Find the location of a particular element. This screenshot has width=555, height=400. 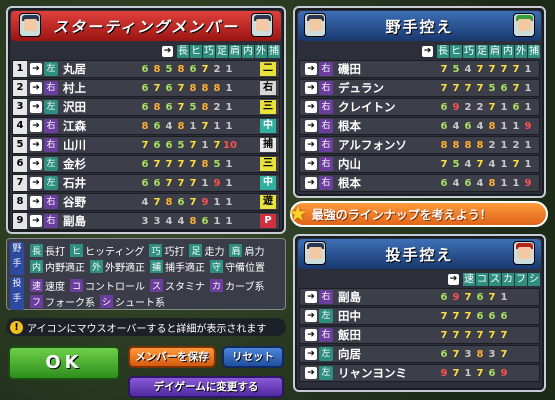

legend-desc: 肩力 is located at coordinates (254, 252).